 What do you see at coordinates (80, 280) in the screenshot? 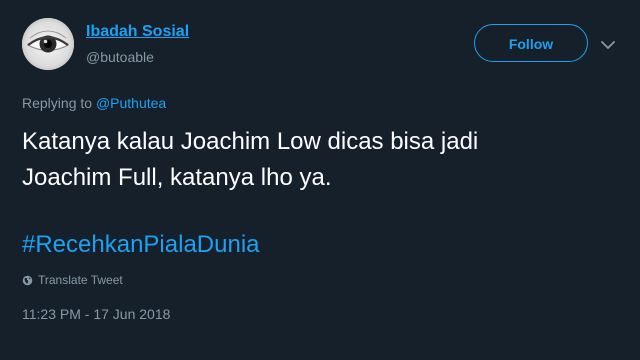
I see `translate-label: Translate Tweet` at bounding box center [80, 280].